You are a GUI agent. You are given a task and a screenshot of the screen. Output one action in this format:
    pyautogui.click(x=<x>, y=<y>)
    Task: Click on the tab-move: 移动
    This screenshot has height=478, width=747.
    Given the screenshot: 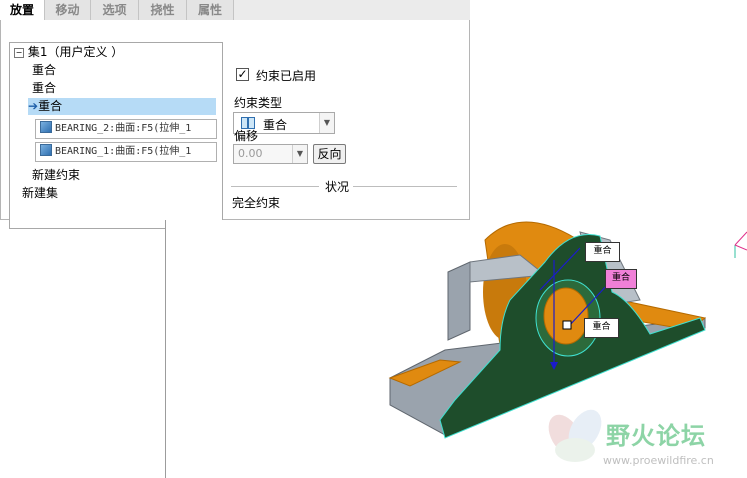 What is the action you would take?
    pyautogui.click(x=68, y=10)
    